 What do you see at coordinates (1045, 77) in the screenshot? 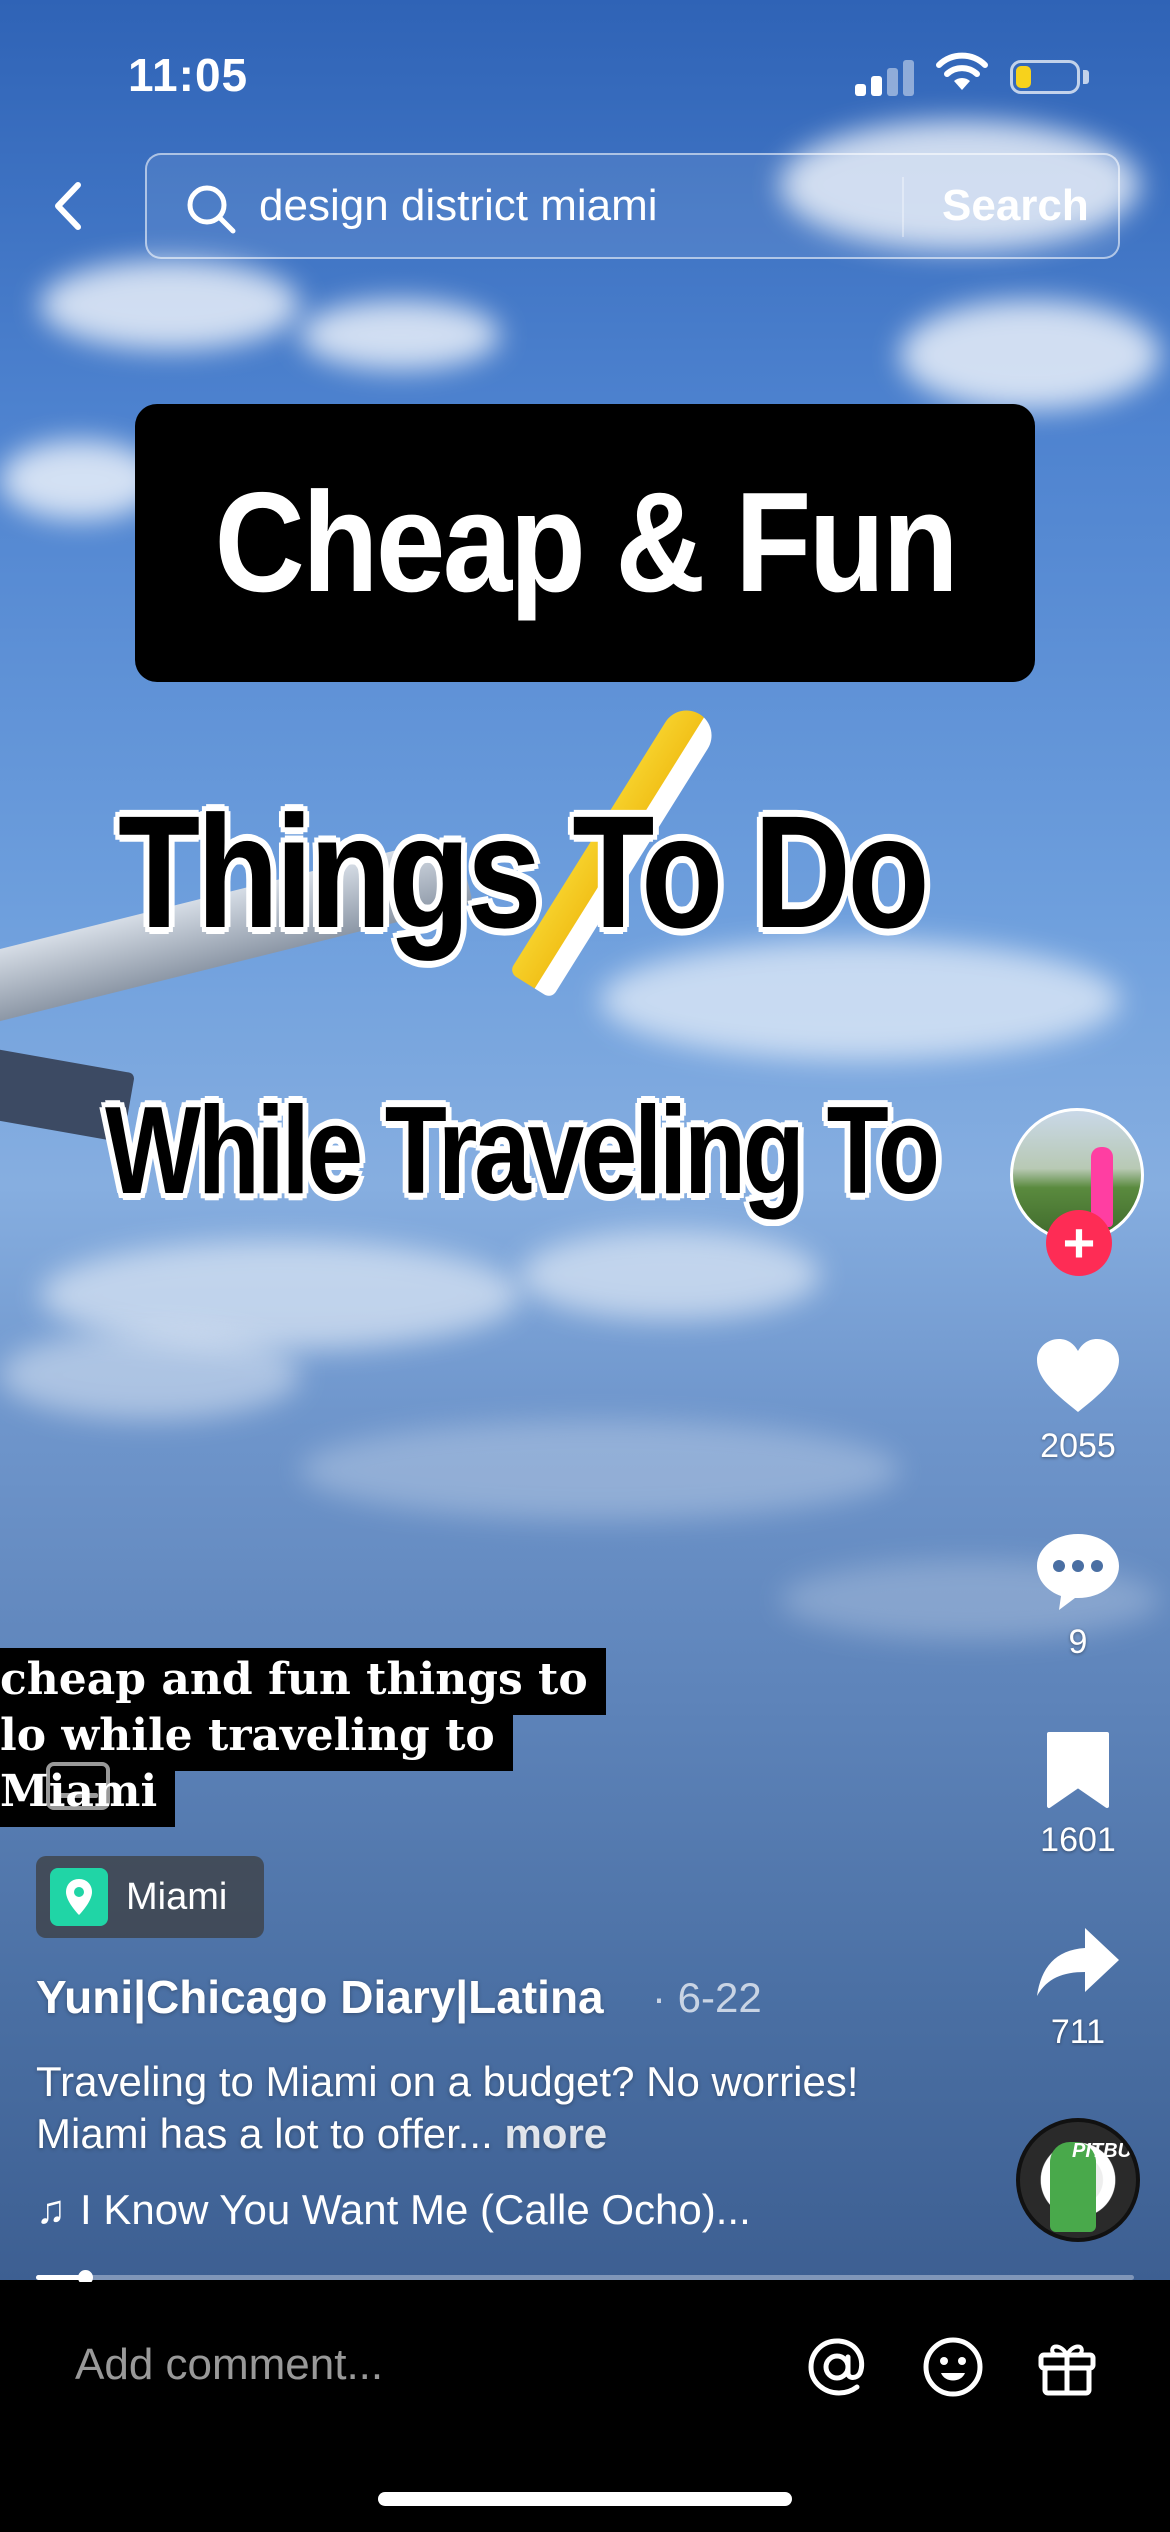
I see `battery-icon` at bounding box center [1045, 77].